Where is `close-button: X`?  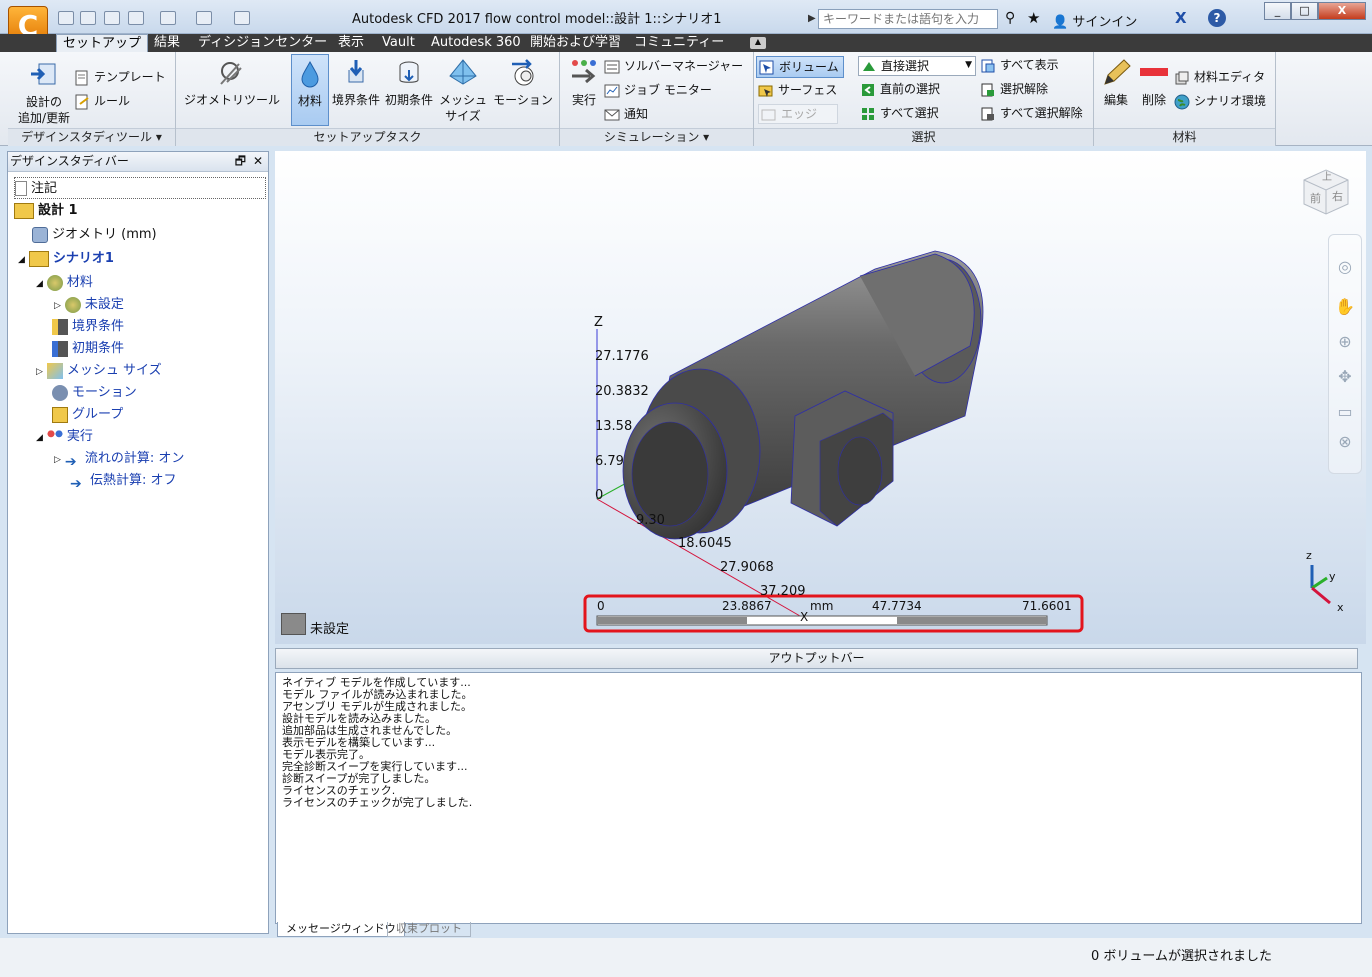 close-button: X is located at coordinates (1342, 11).